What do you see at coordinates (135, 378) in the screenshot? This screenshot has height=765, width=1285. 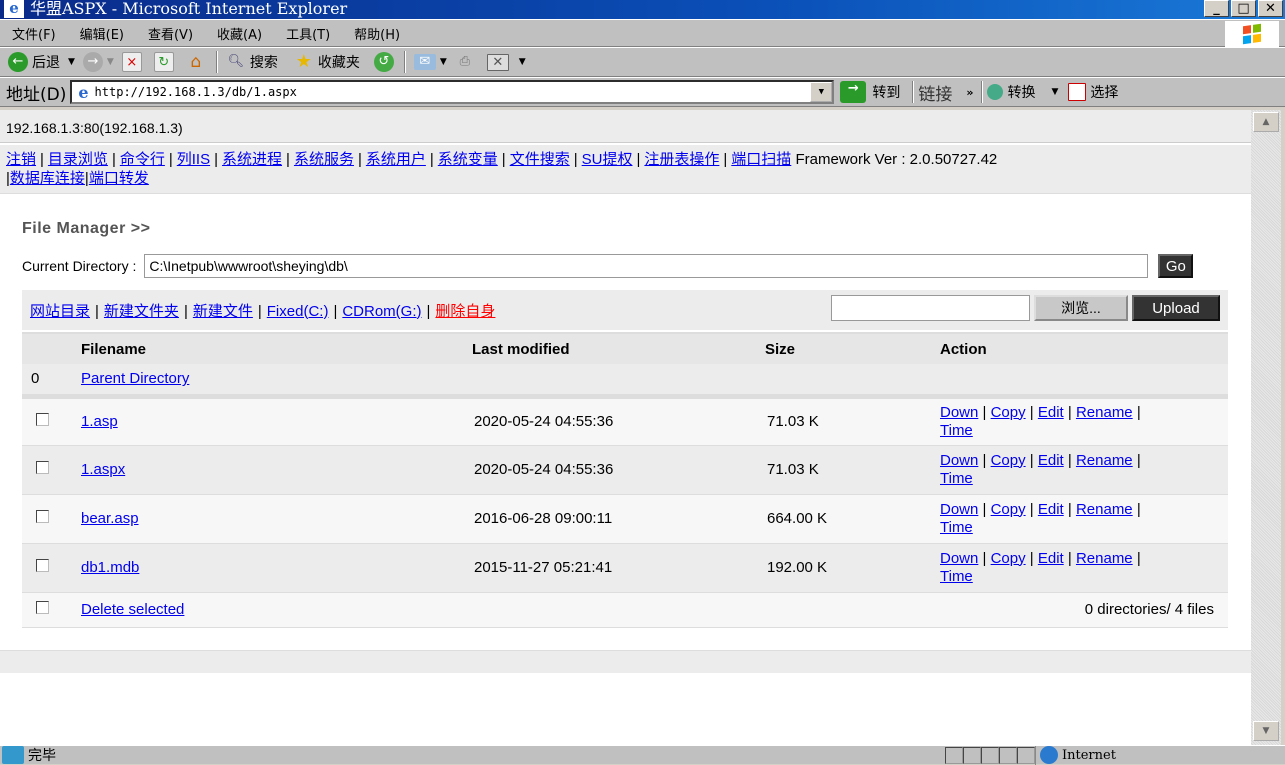 I see `parent-directory-link: Parent Directory` at bounding box center [135, 378].